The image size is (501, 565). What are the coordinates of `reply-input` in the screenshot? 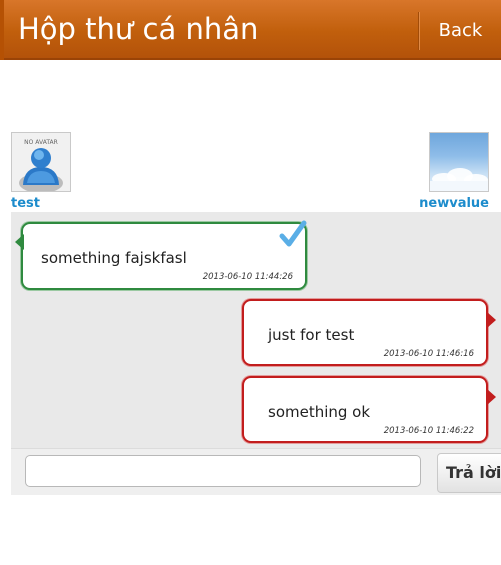 It's located at (223, 471).